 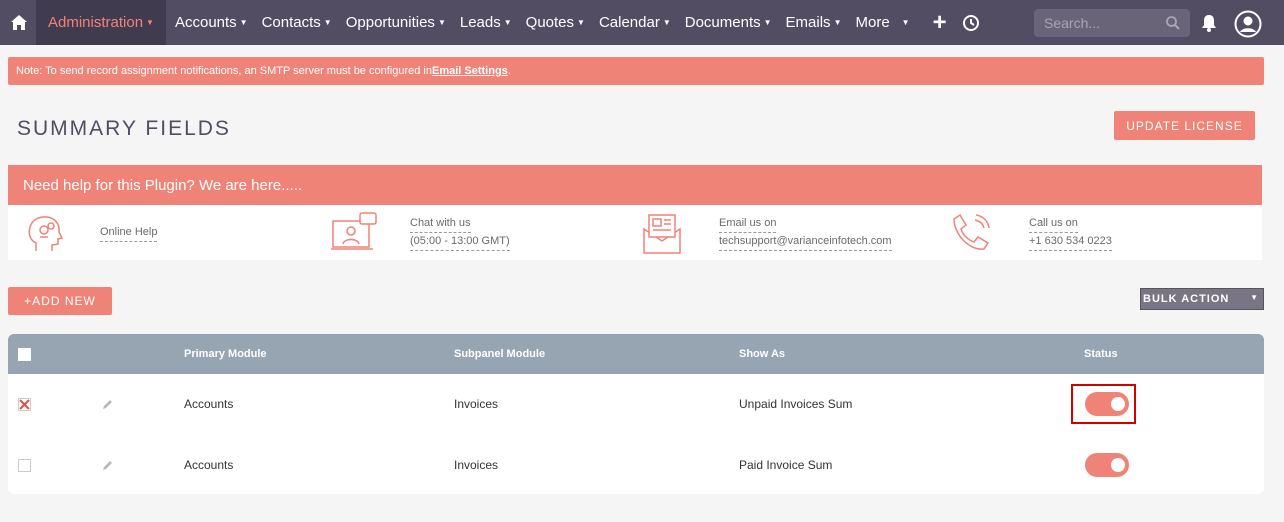 What do you see at coordinates (805, 242) in the screenshot?
I see `support-email-link: techsupport@varianceinfotech.com` at bounding box center [805, 242].